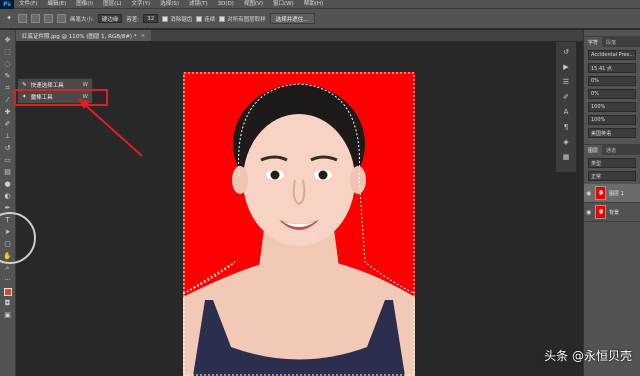 Image resolution: width=640 pixels, height=376 pixels. What do you see at coordinates (566, 53) in the screenshot?
I see `history-icon: ↺` at bounding box center [566, 53].